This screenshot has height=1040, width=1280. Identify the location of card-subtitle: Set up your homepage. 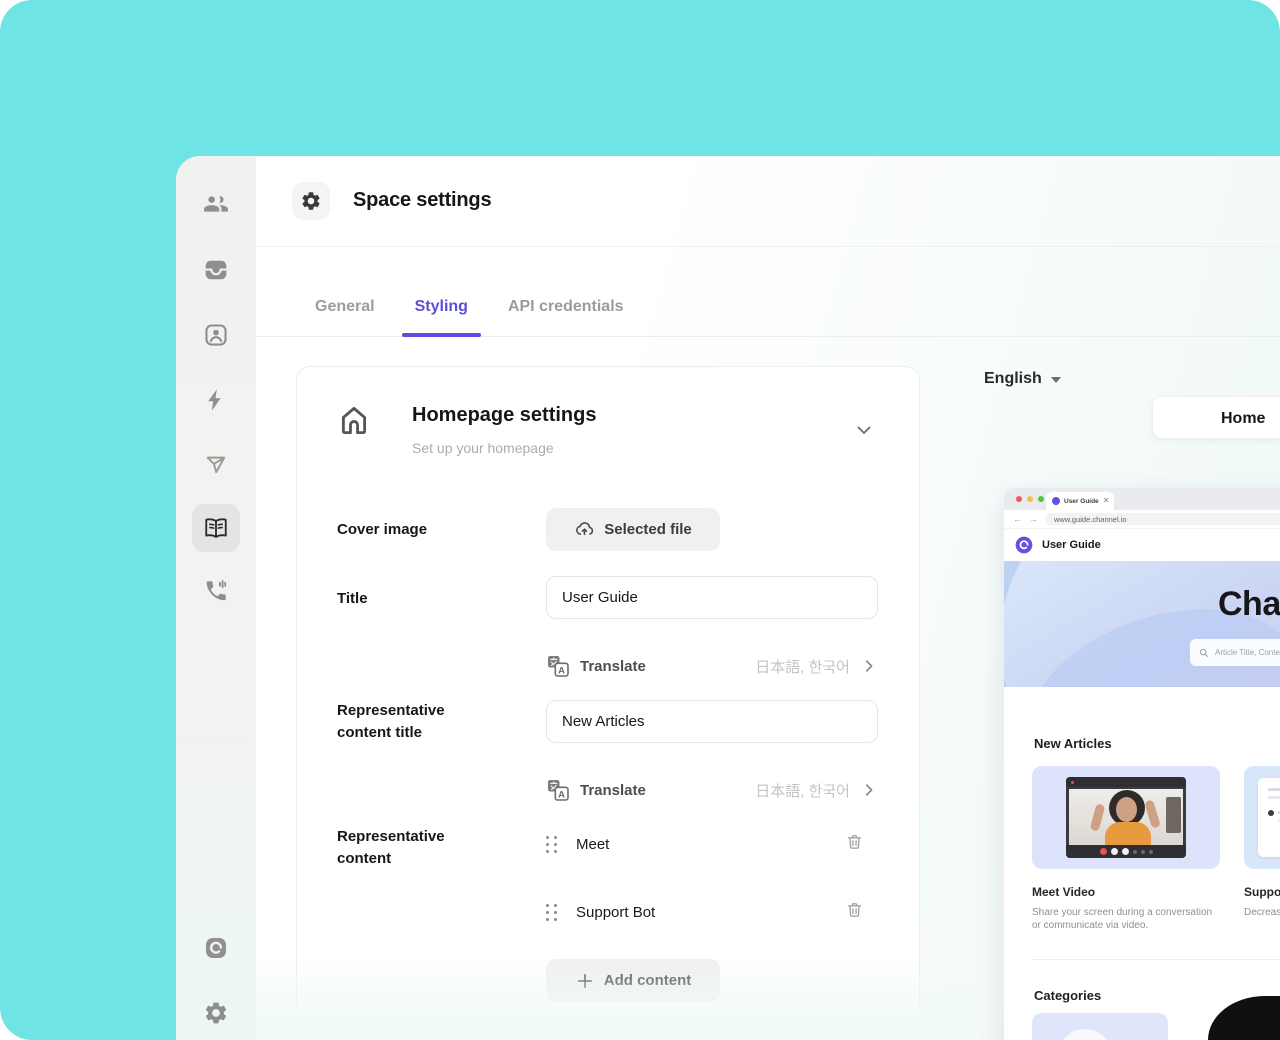
(483, 448).